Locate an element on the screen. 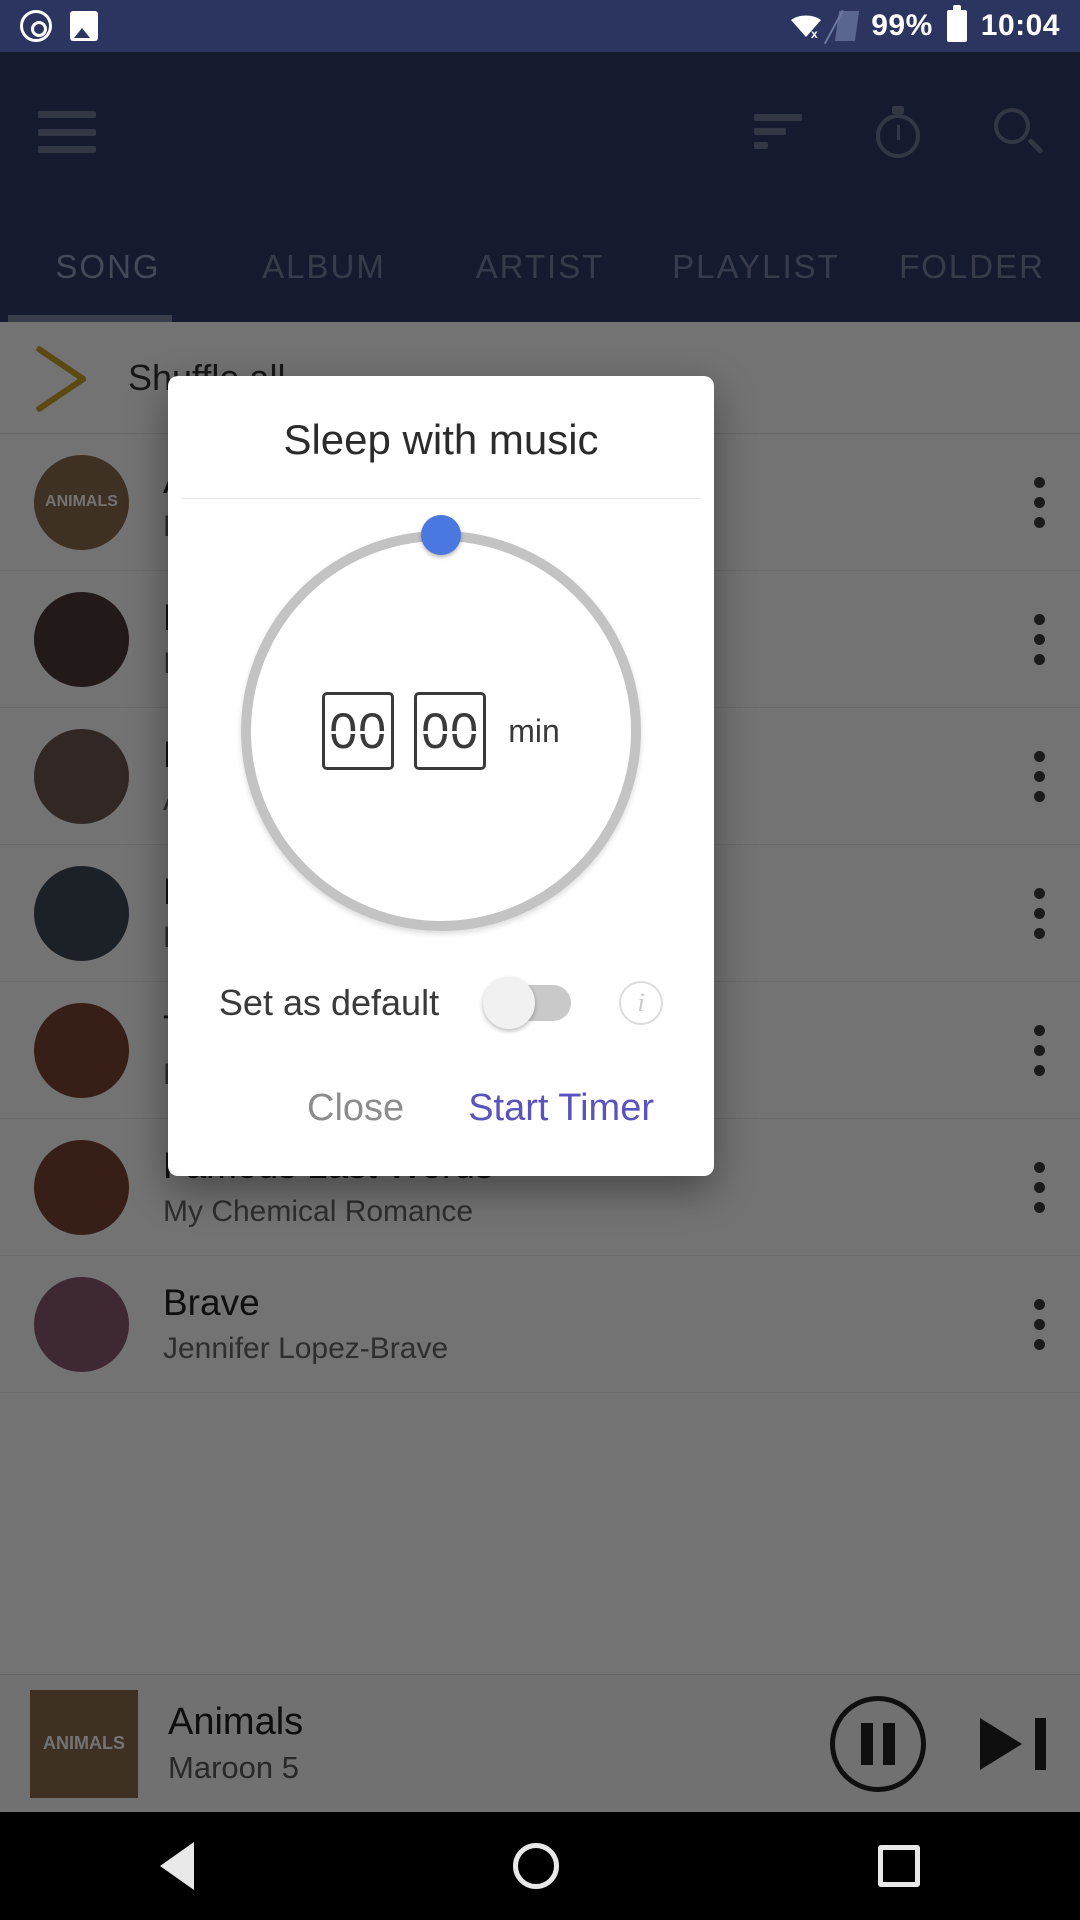  info-icon: i is located at coordinates (641, 1003).